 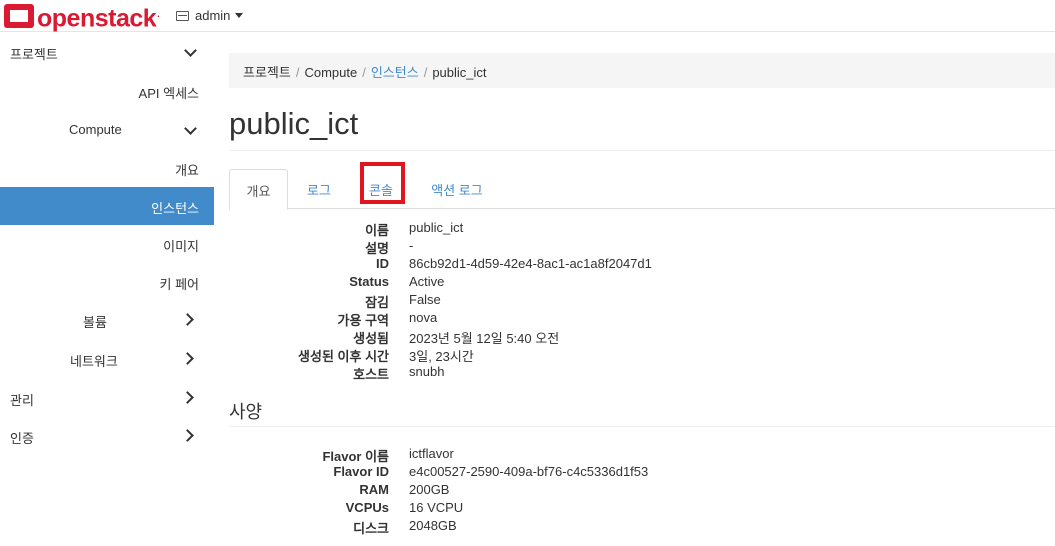 I want to click on breadcrumb-compute: Compute, so click(x=331, y=72).